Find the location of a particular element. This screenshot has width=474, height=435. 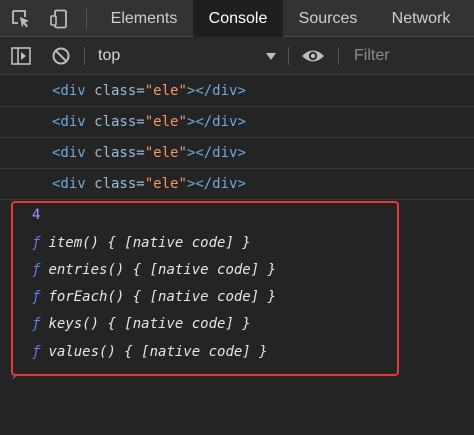

console-log-row: ƒ keys() { [native code] } is located at coordinates (237, 324).